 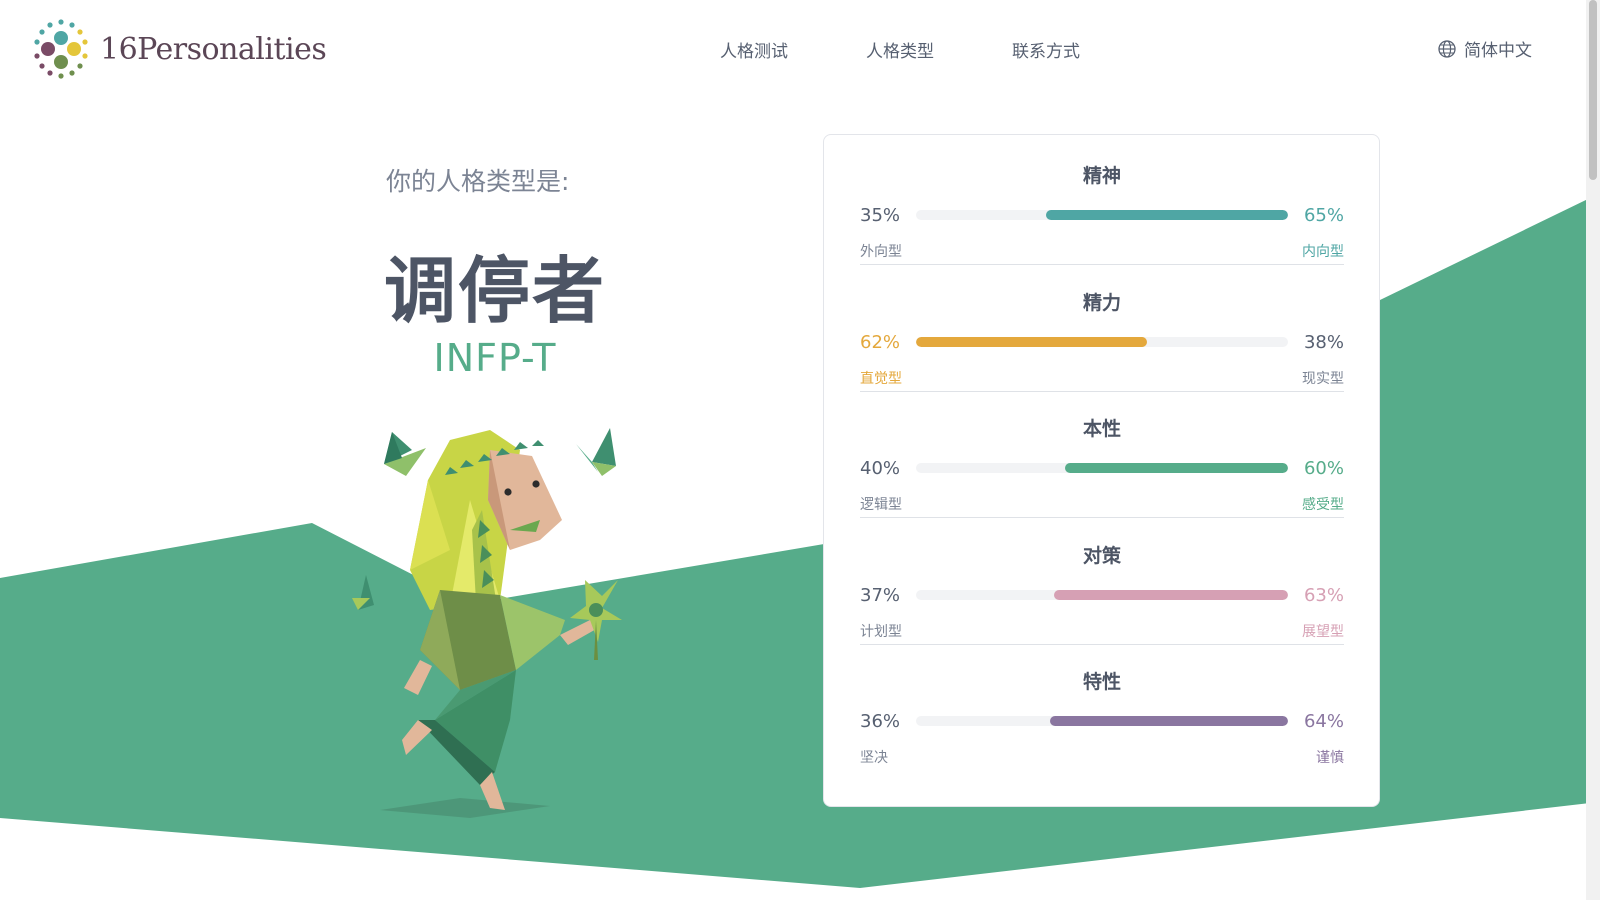 I want to click on trait-right-percent: 65%, so click(x=1323, y=215).